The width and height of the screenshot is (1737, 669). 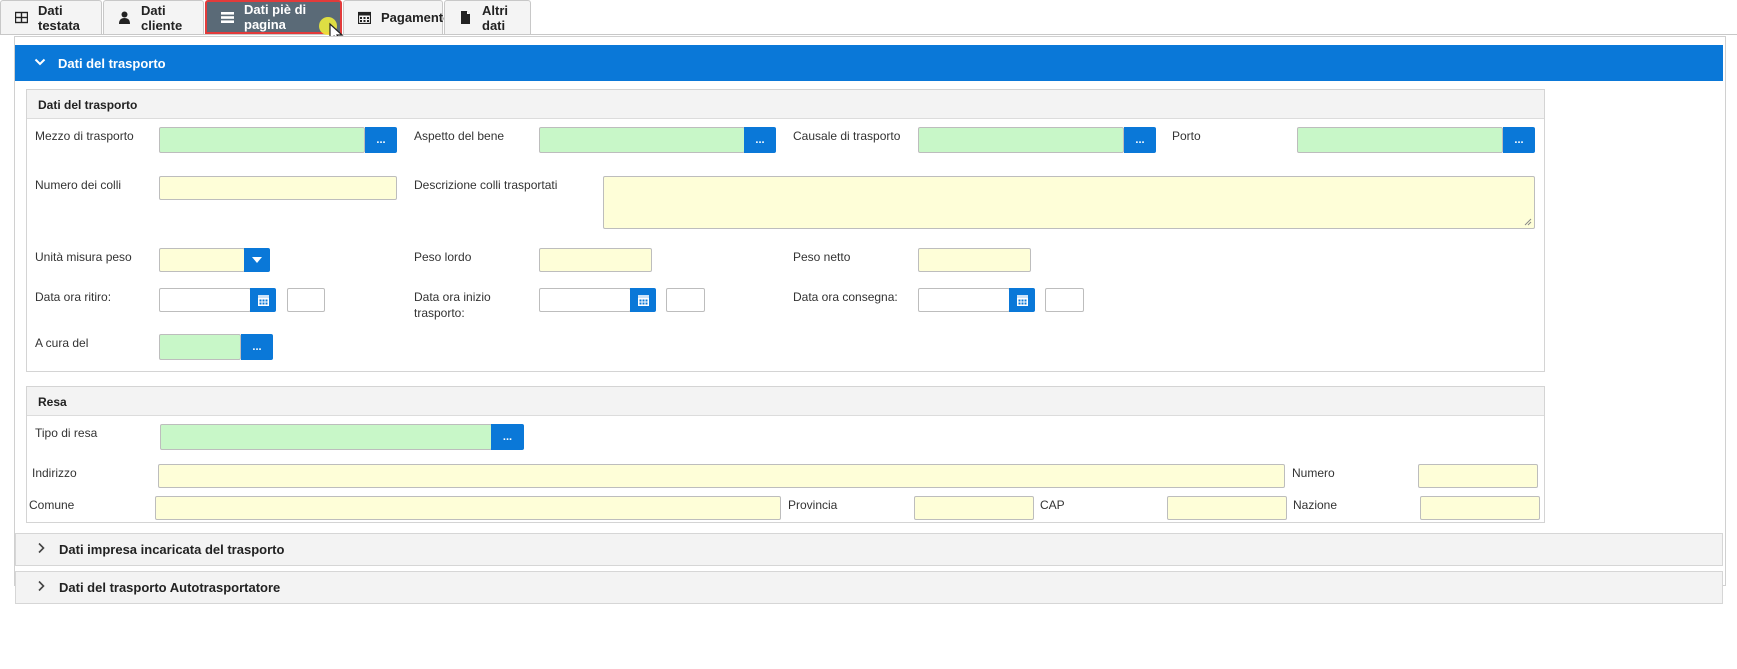 What do you see at coordinates (200, 347) in the screenshot?
I see `a-cura-del-input` at bounding box center [200, 347].